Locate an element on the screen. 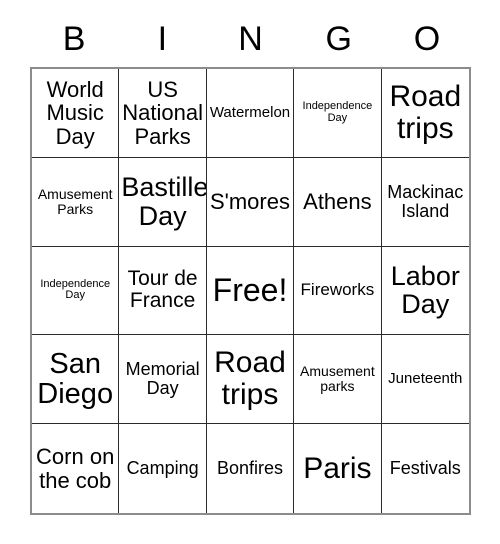  bingo-cell: Juneteenth is located at coordinates (425, 380).